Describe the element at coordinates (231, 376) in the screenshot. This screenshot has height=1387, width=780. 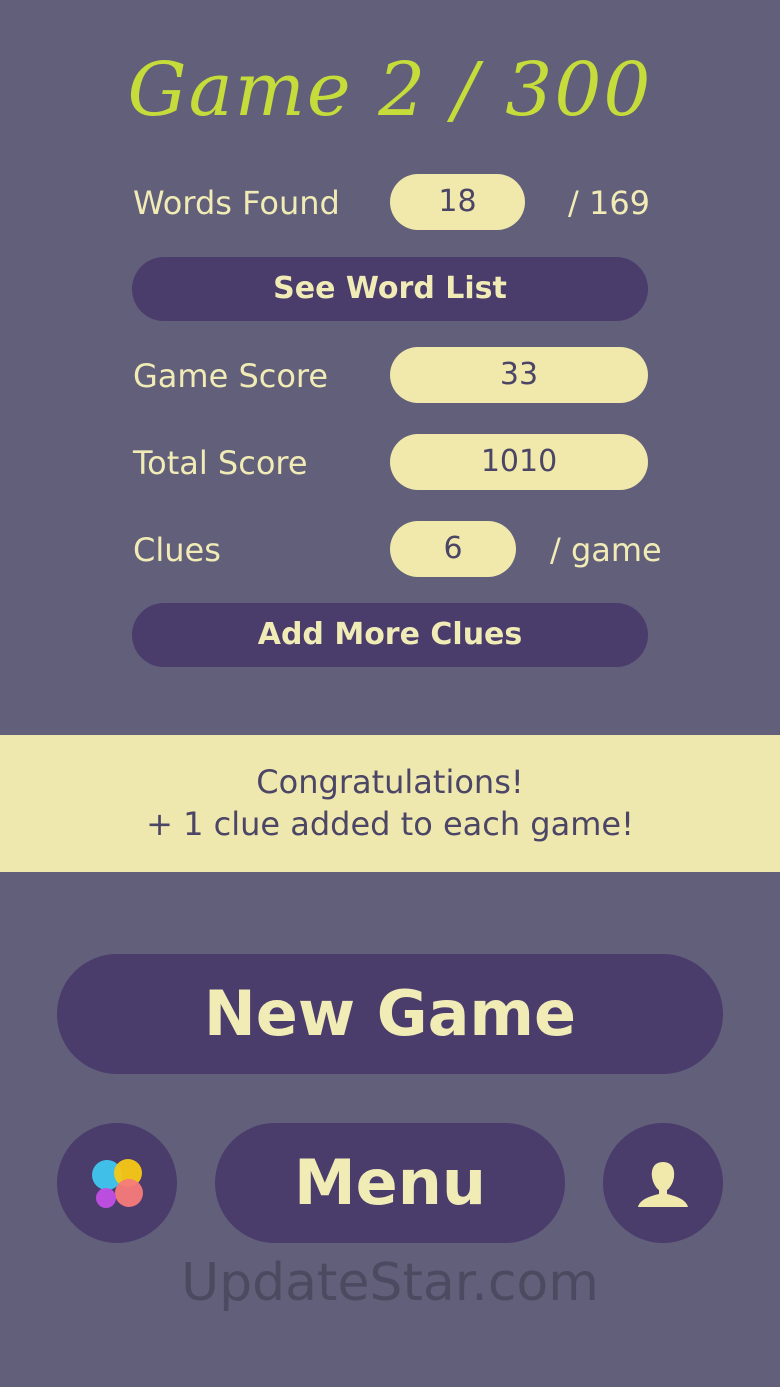
I see `game-score-label: Game Score` at that location.